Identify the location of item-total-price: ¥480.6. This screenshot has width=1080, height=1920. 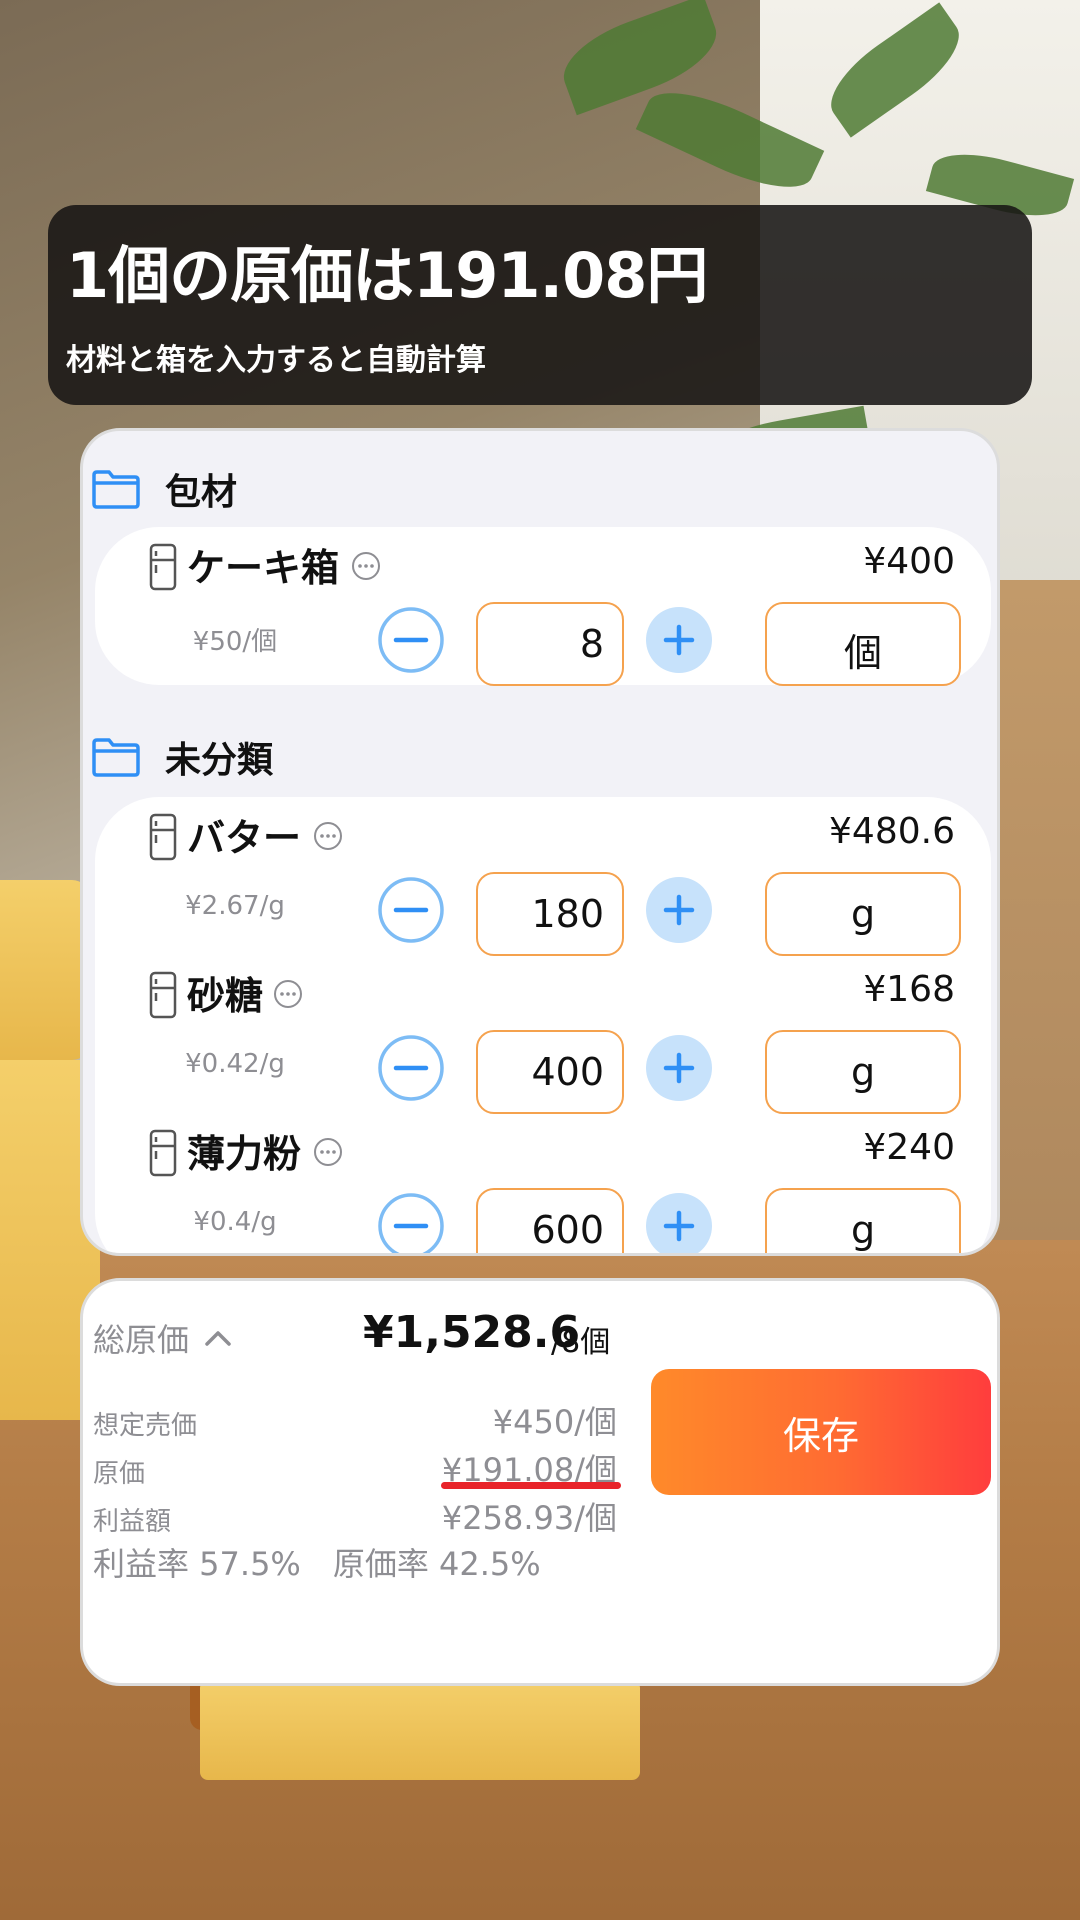
(892, 831).